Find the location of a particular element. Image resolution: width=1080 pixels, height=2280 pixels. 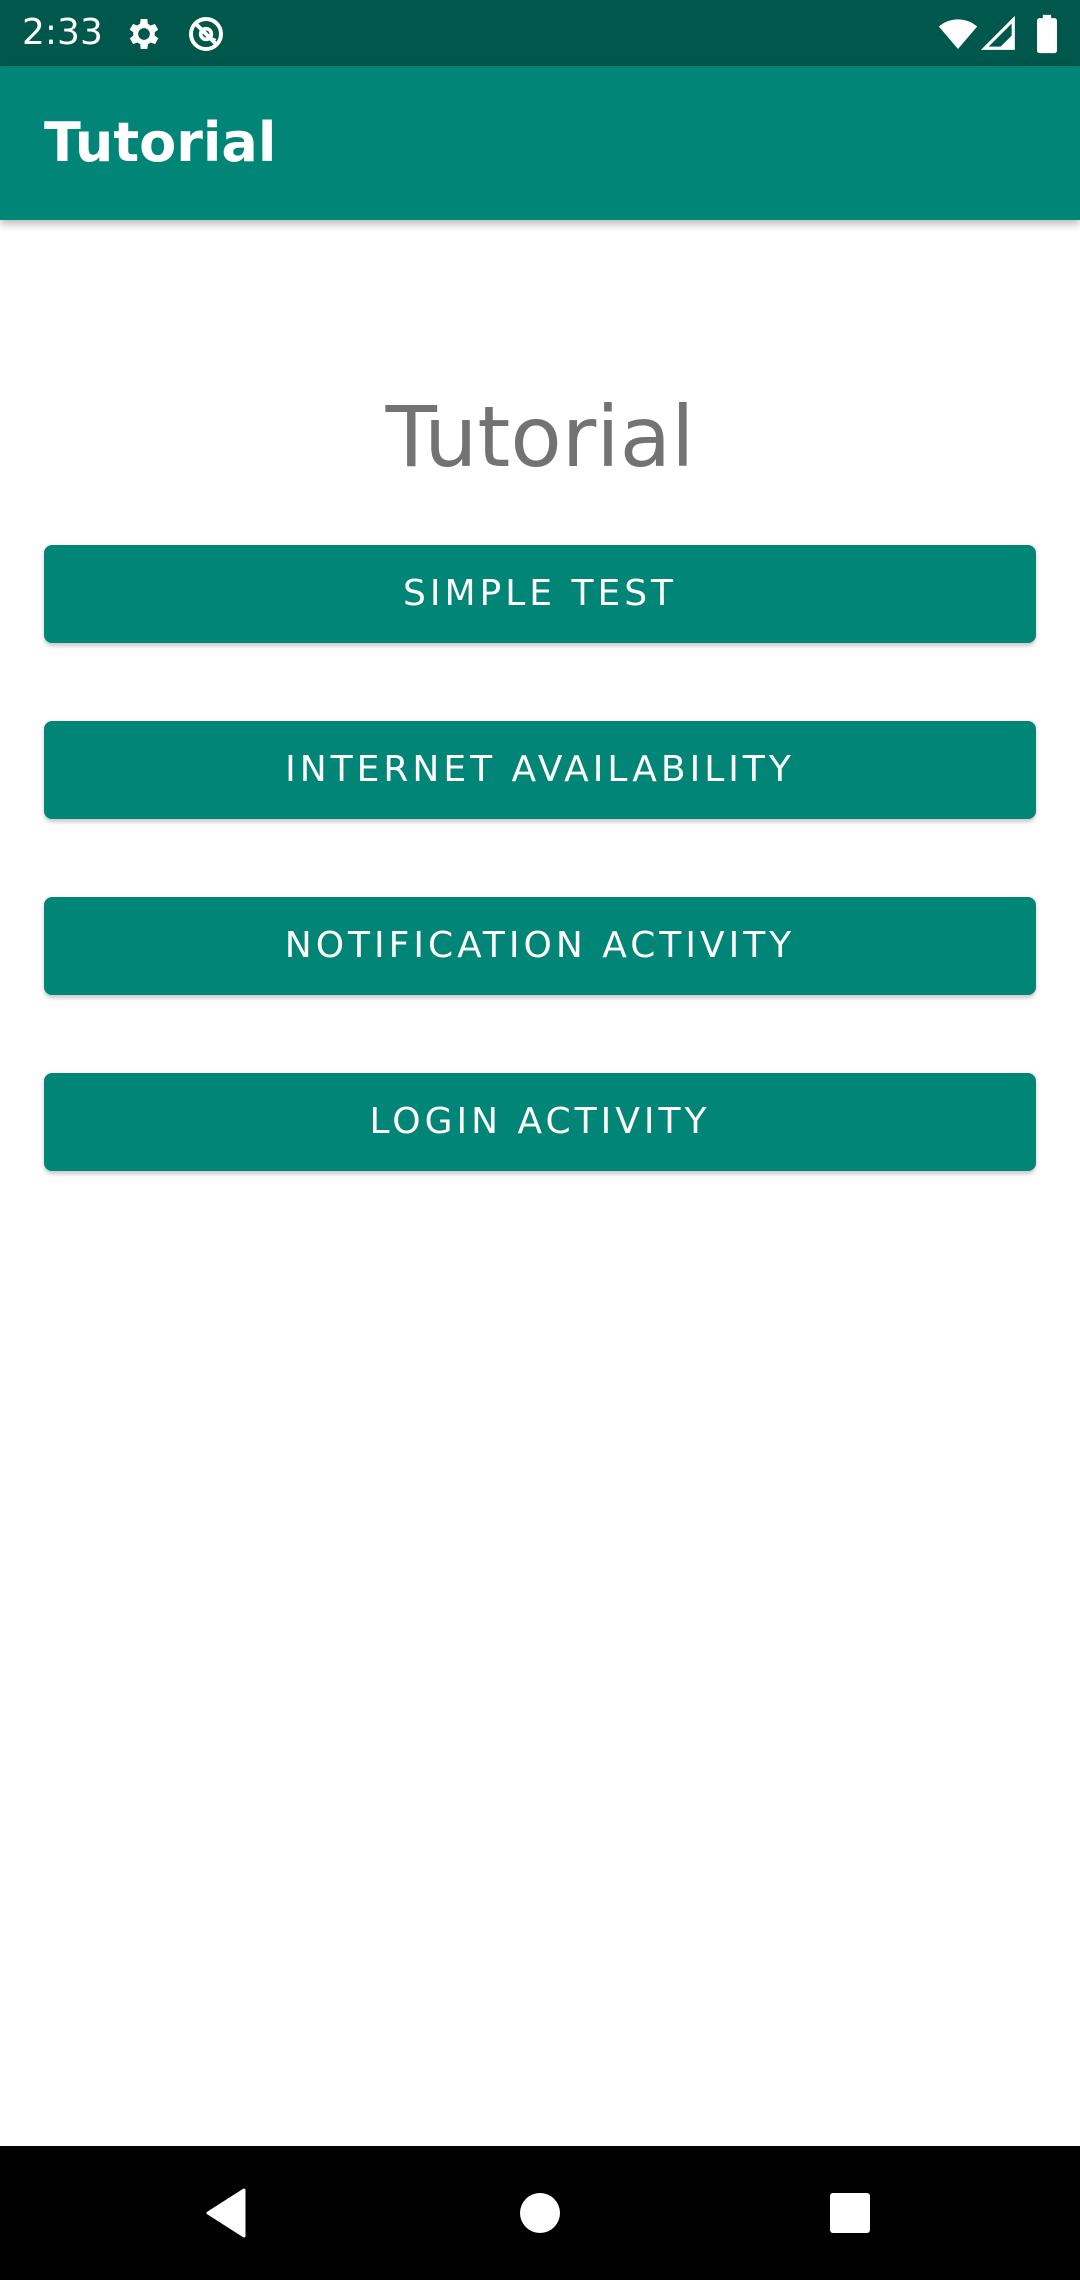

back-button is located at coordinates (226, 2213).